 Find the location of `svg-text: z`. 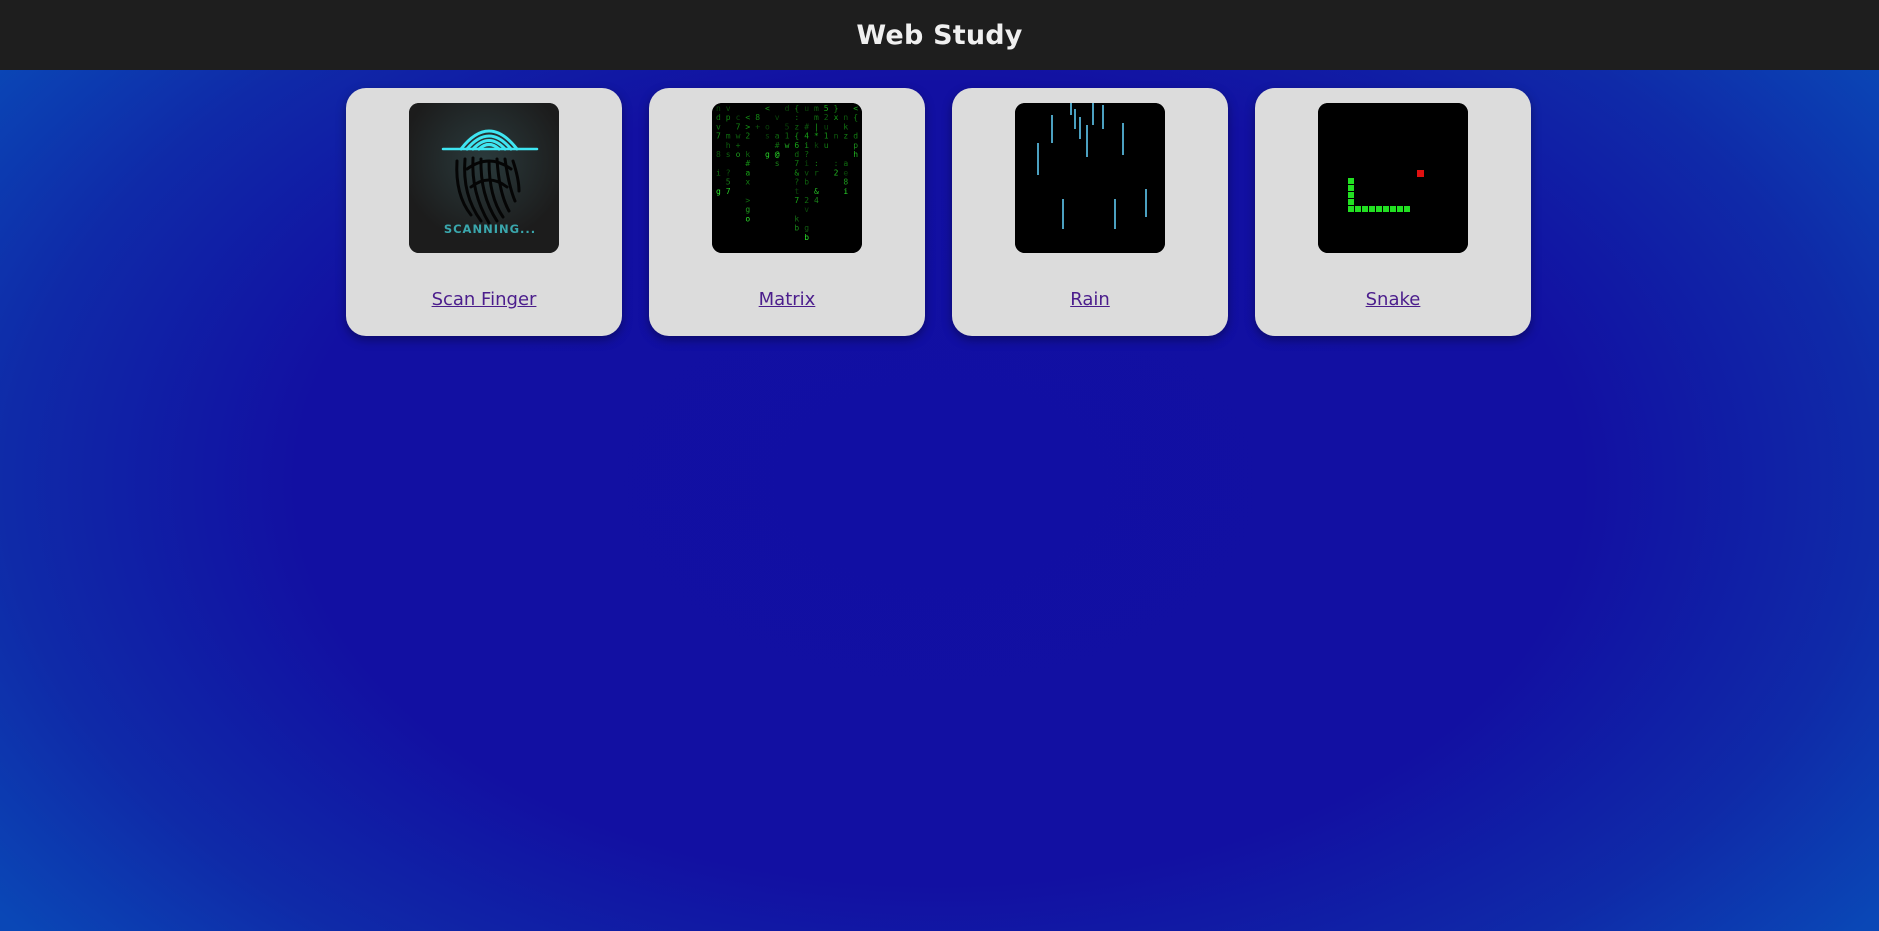

svg-text: z is located at coordinates (845, 136).